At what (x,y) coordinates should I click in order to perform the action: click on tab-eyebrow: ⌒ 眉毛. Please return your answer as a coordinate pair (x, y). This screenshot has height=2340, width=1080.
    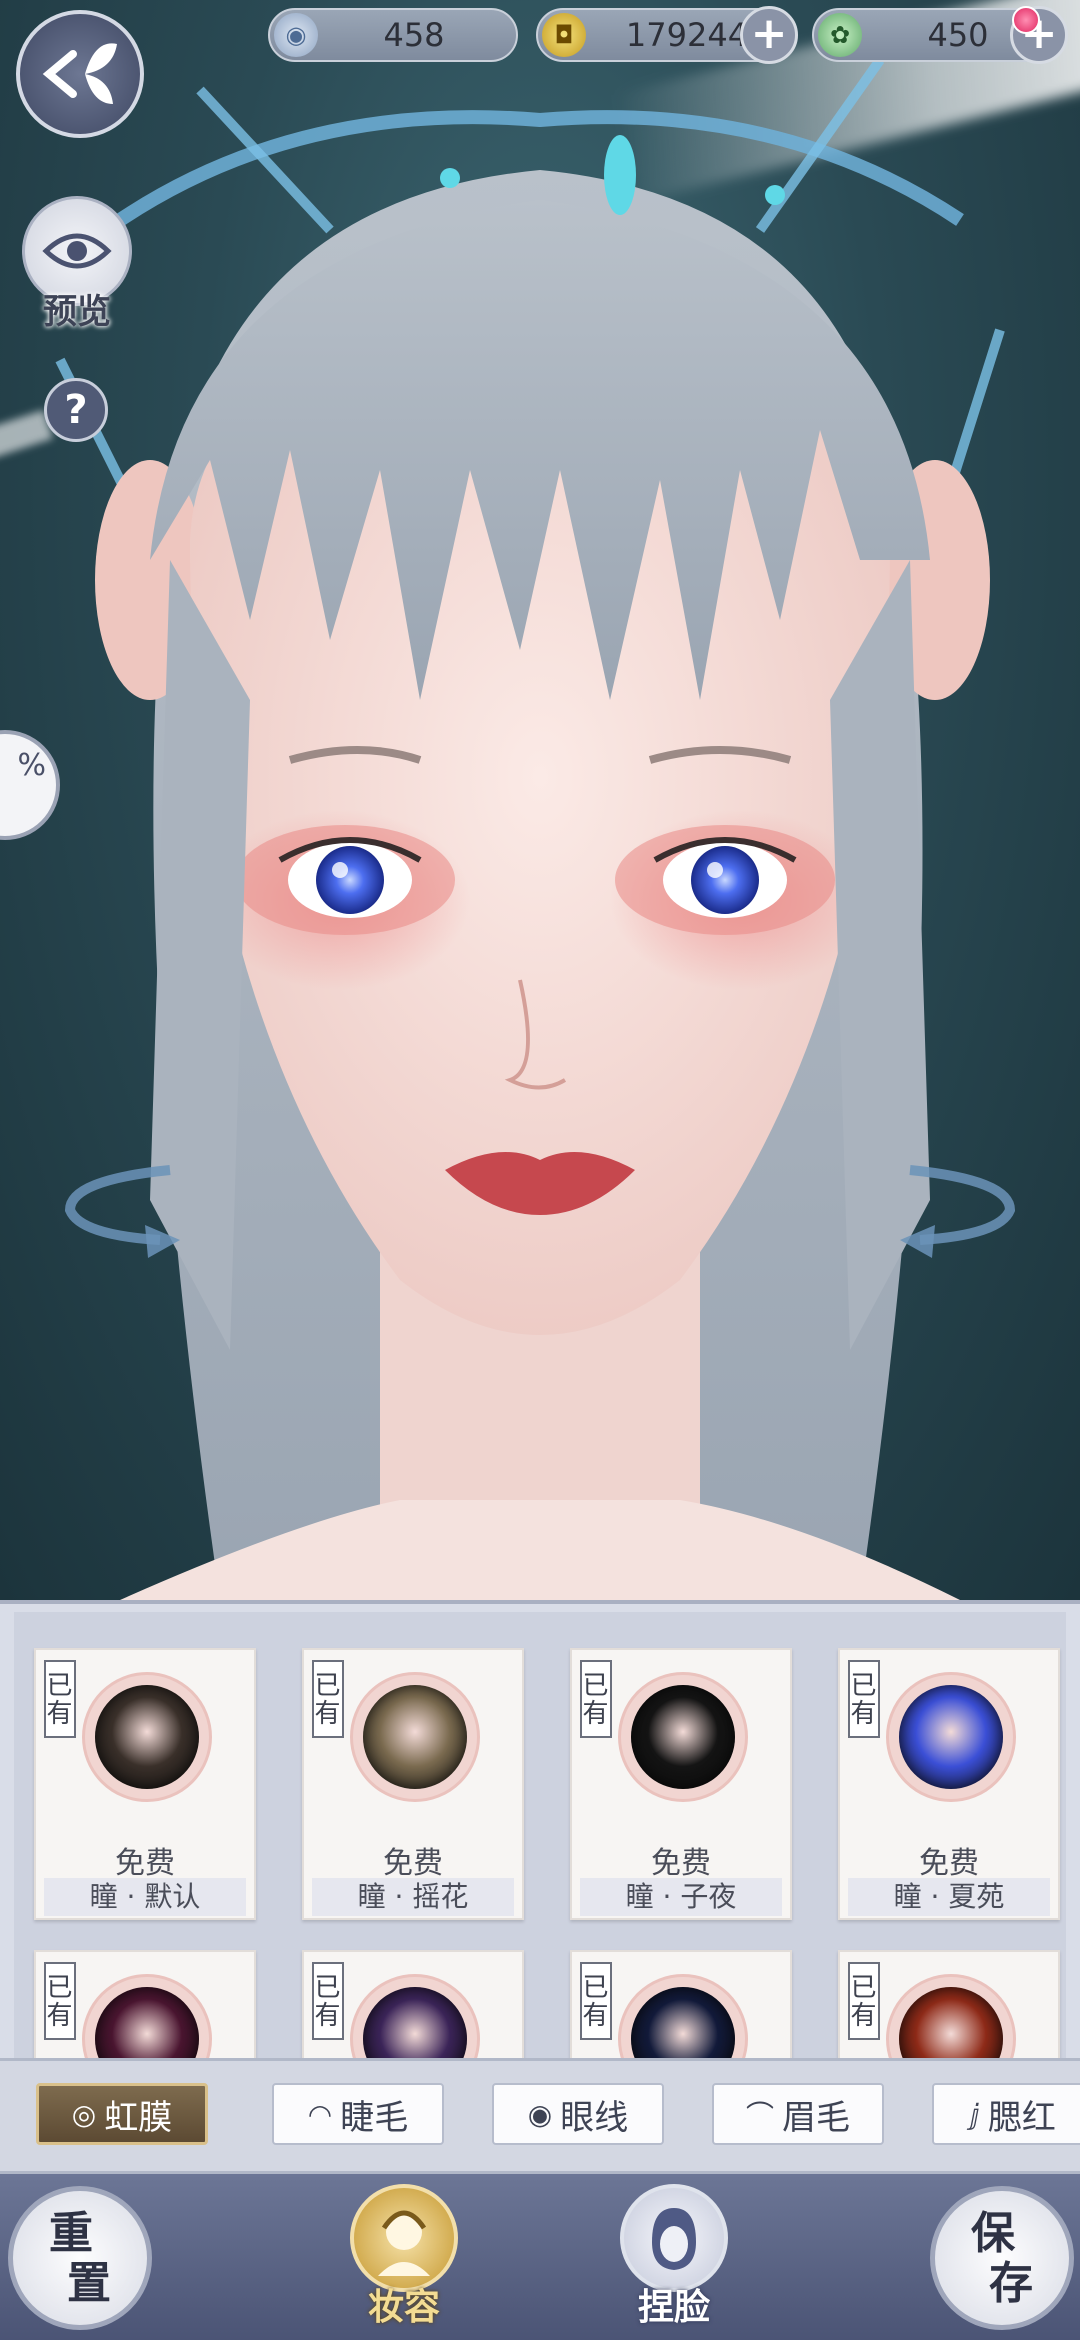
    Looking at the image, I should click on (798, 2114).